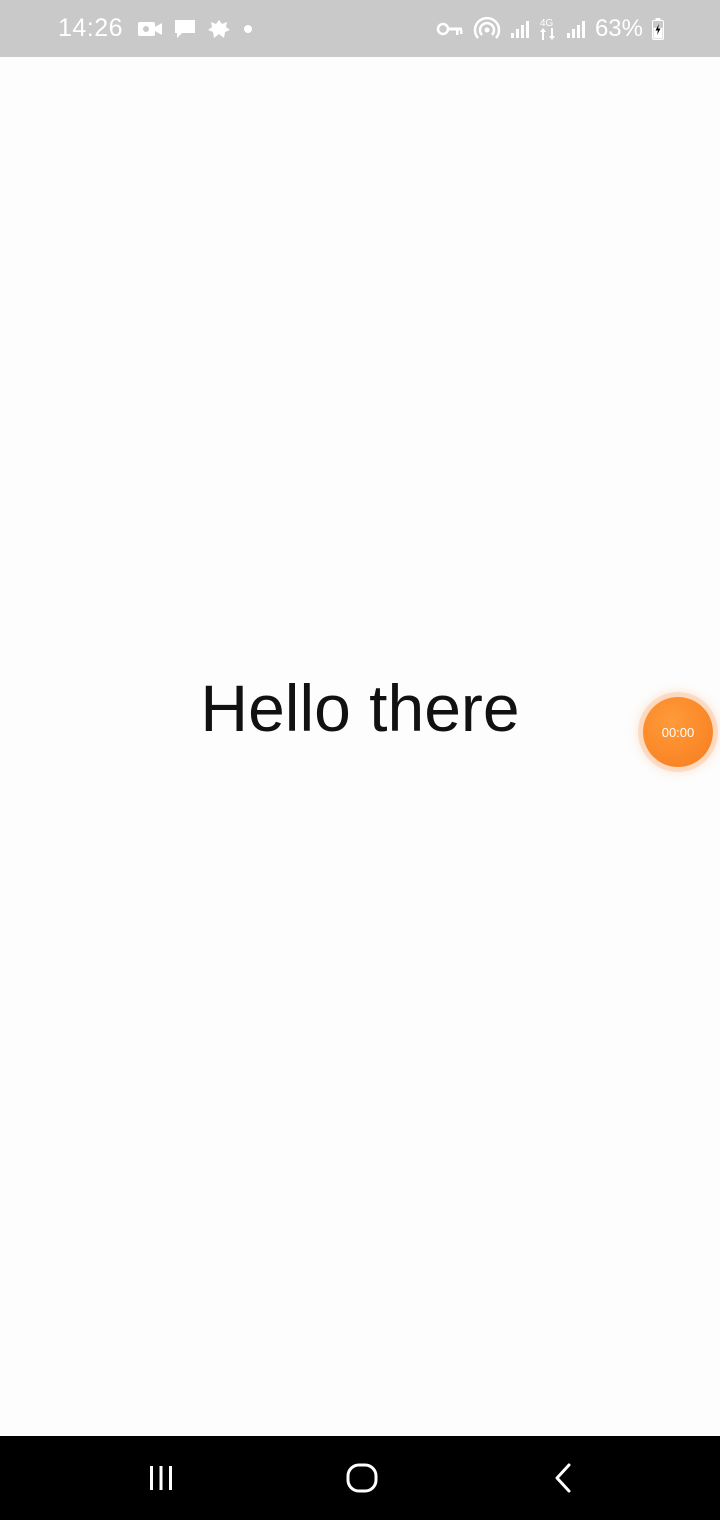 This screenshot has height=1520, width=720. Describe the element at coordinates (487, 29) in the screenshot. I see `hotspot-icon` at that location.